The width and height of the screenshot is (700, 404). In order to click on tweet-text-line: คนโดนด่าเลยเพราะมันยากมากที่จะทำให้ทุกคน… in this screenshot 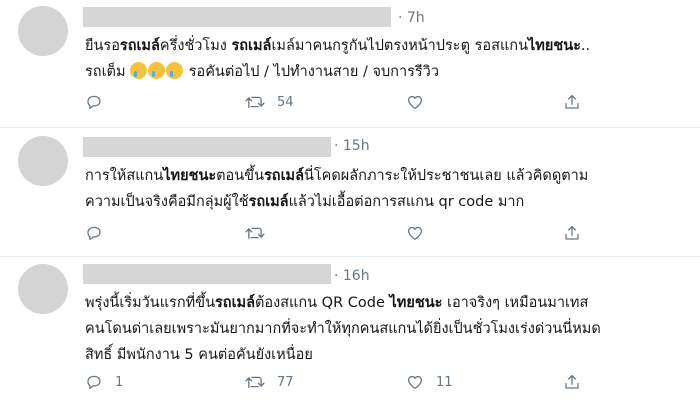, I will do `click(385, 329)`.